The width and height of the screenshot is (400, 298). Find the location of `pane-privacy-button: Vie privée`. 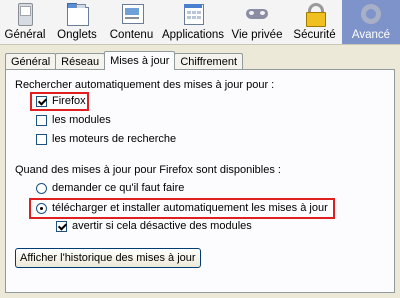

pane-privacy-button: Vie privée is located at coordinates (257, 22).